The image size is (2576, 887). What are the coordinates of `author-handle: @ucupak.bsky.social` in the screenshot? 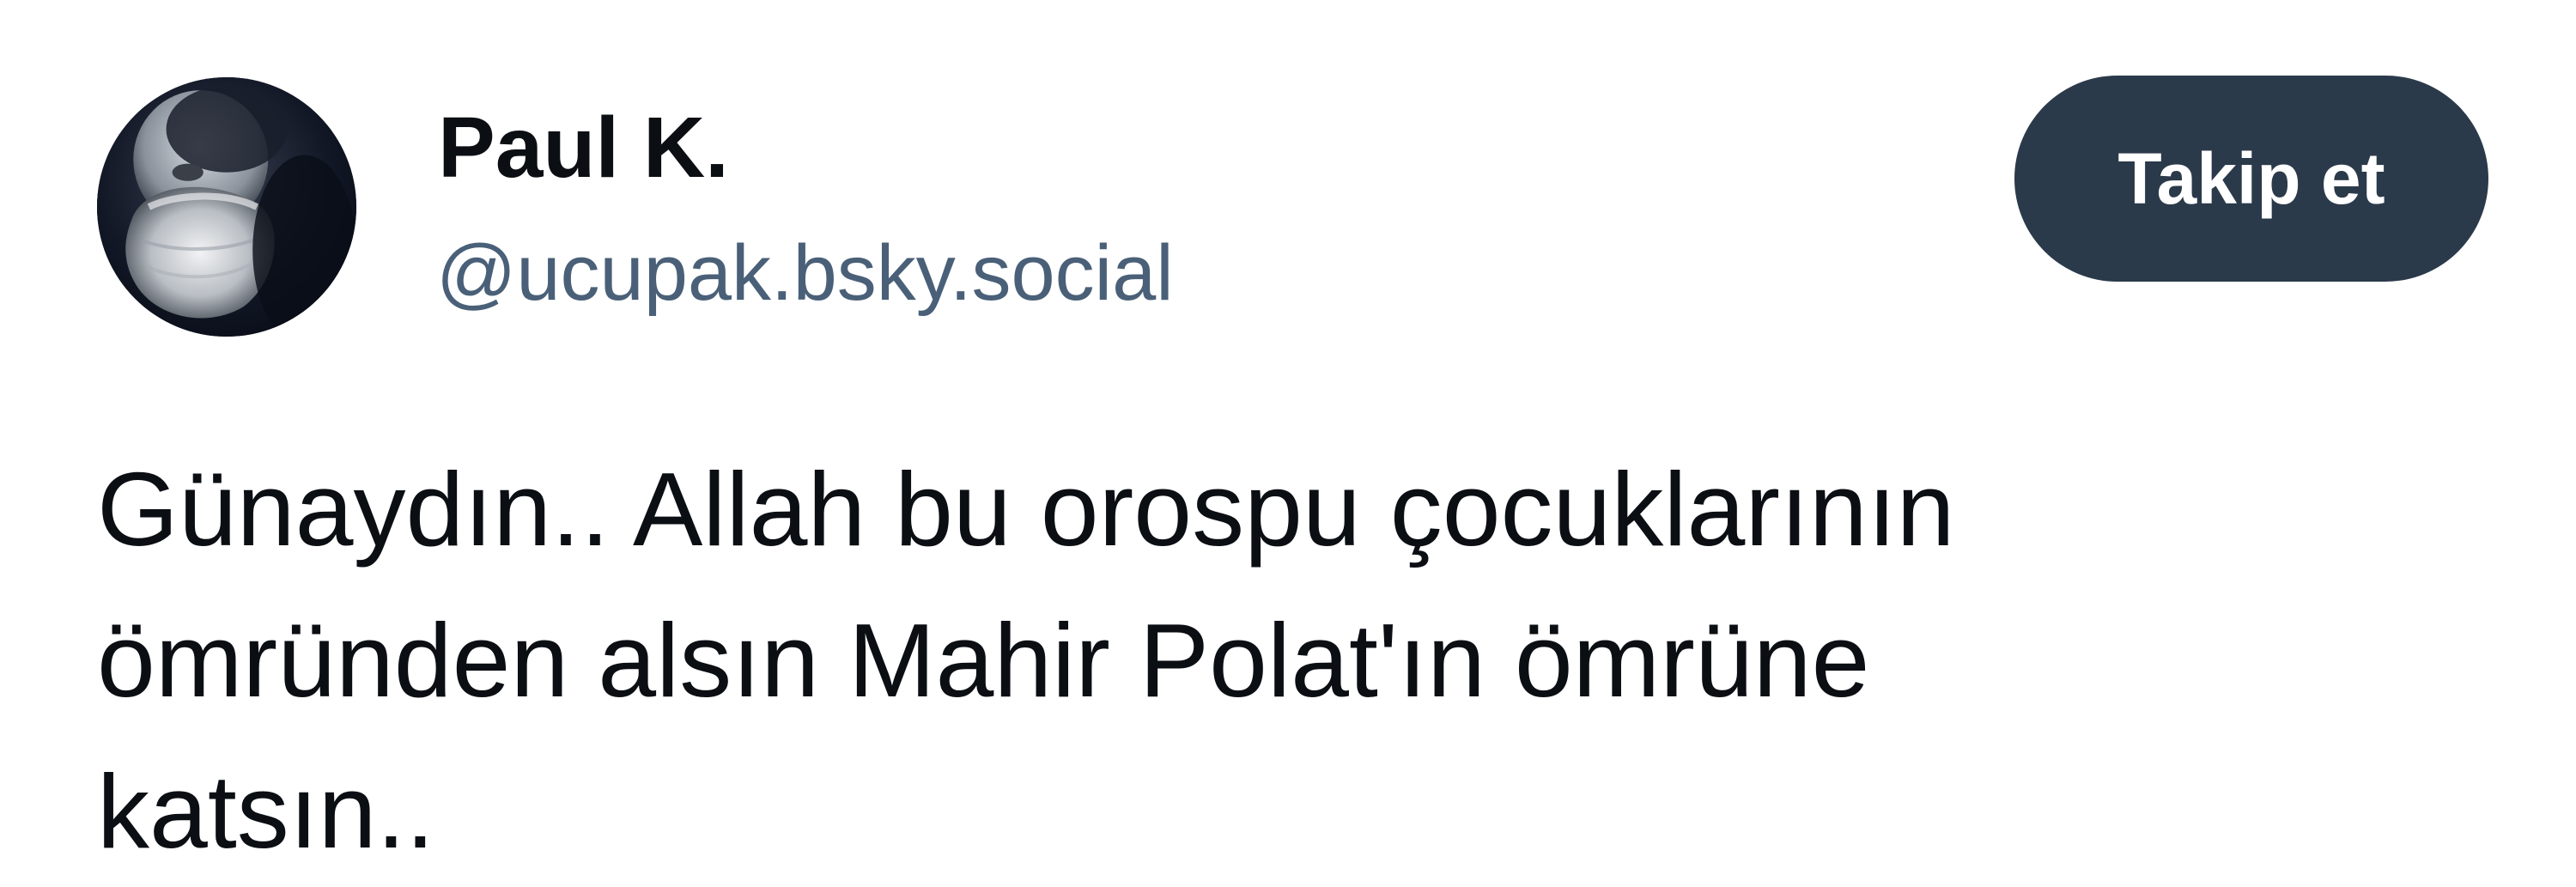 It's located at (805, 273).